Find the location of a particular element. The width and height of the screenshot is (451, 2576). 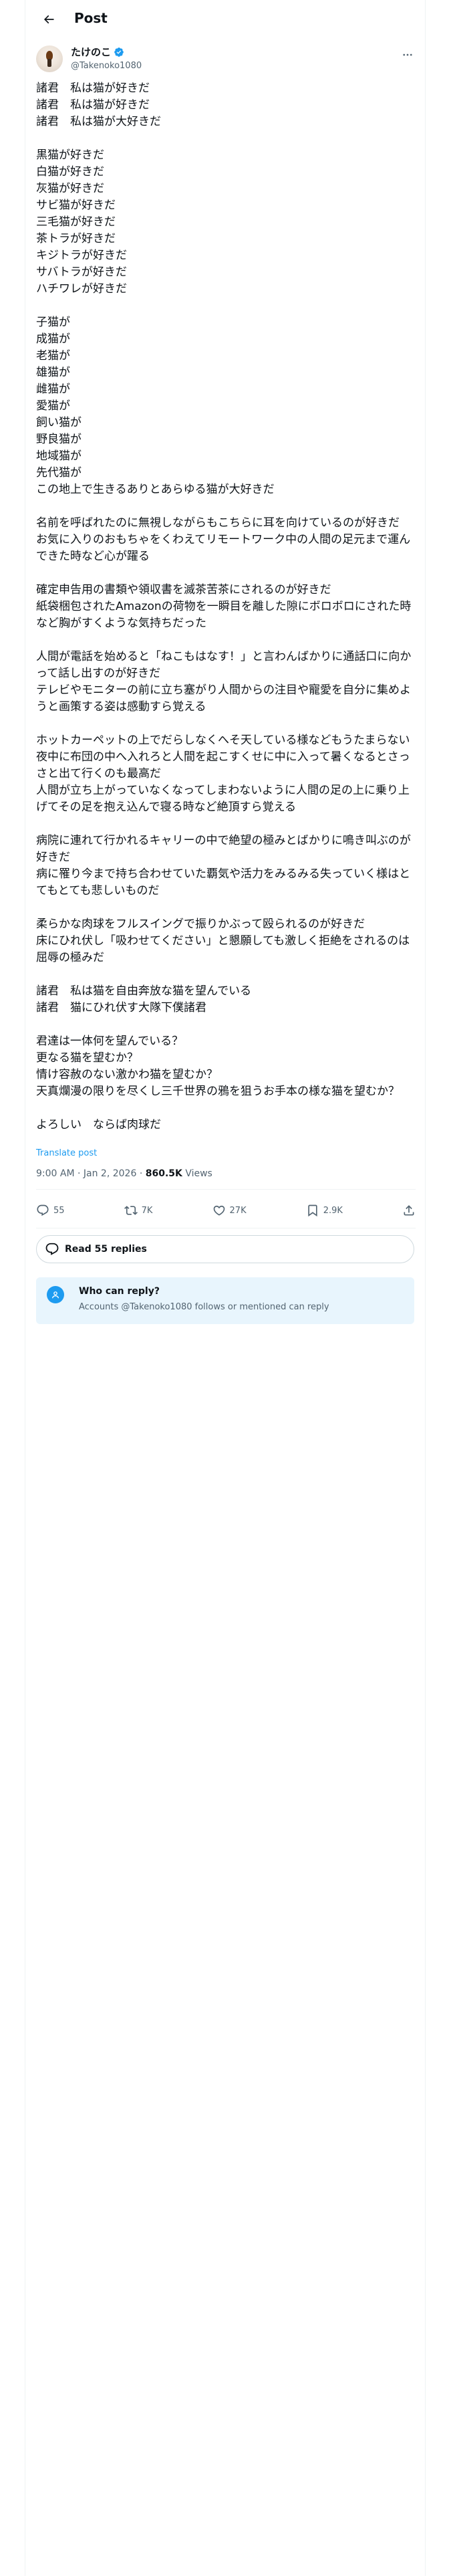

back-button is located at coordinates (48, 19).